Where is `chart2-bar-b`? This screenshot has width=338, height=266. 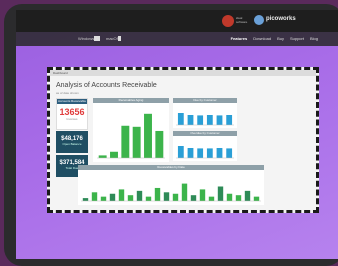
chart2-bar-b is located at coordinates (190, 153).